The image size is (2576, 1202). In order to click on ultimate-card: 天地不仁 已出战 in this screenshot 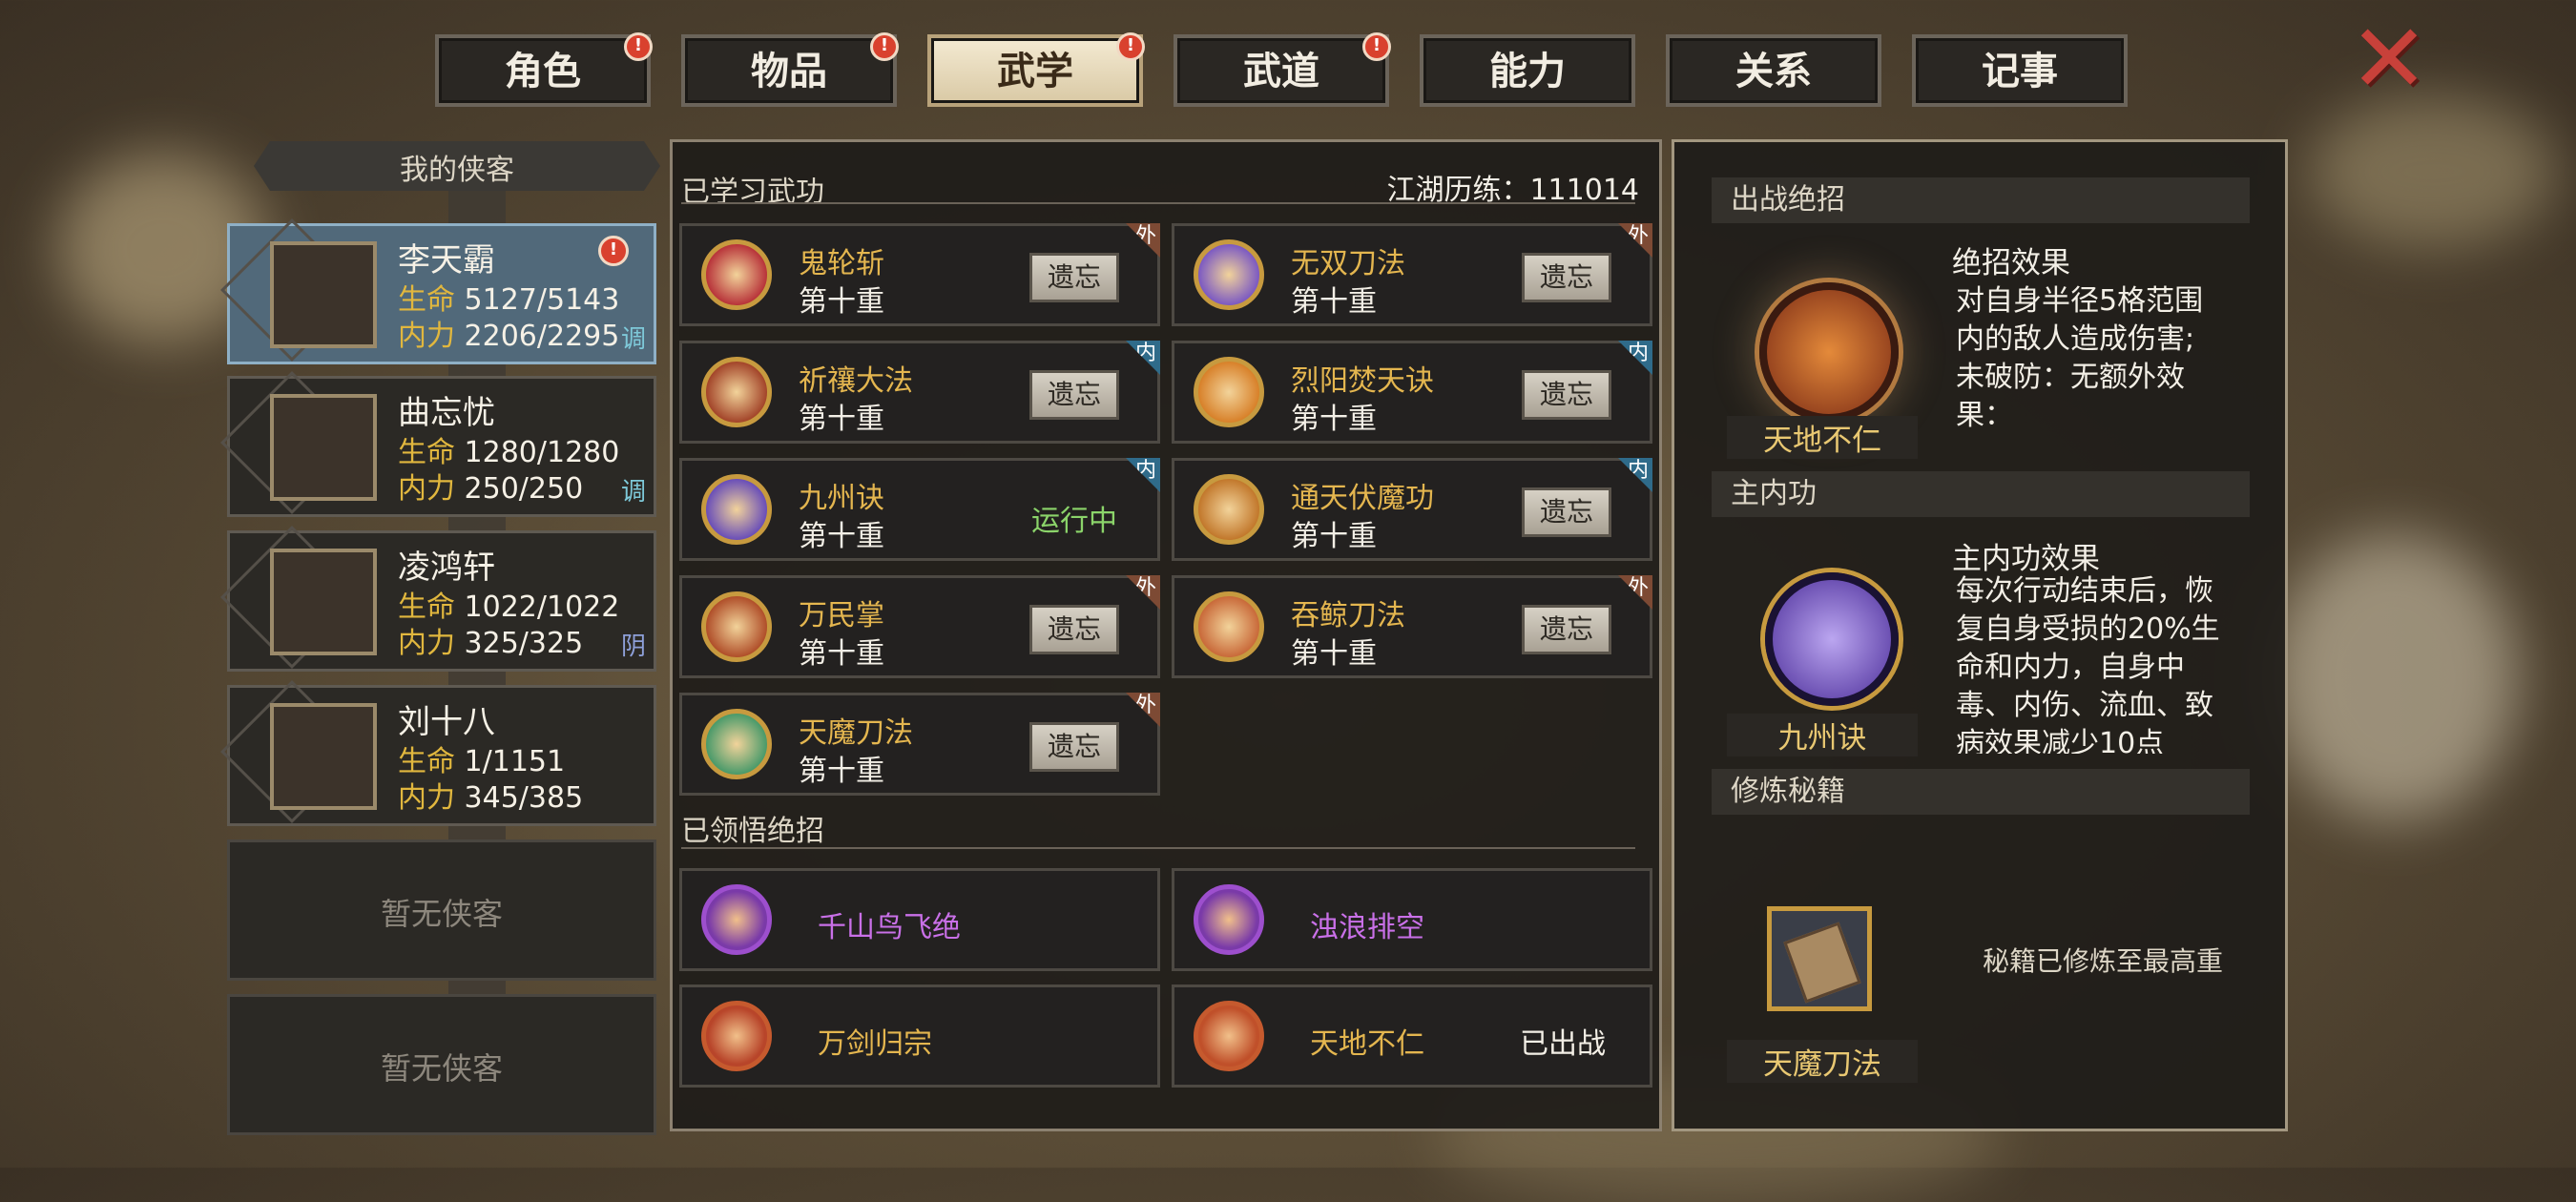, I will do `click(1412, 1036)`.